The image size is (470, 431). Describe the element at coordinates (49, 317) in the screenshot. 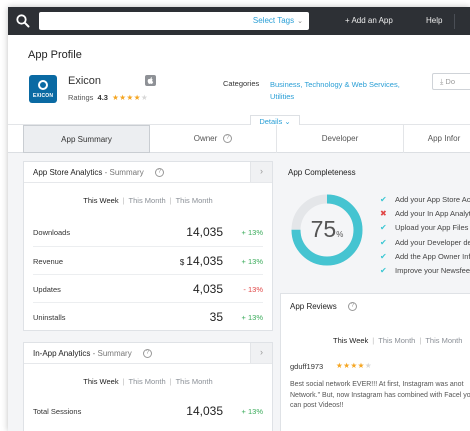

I see `metric-label: Uninstalls` at that location.